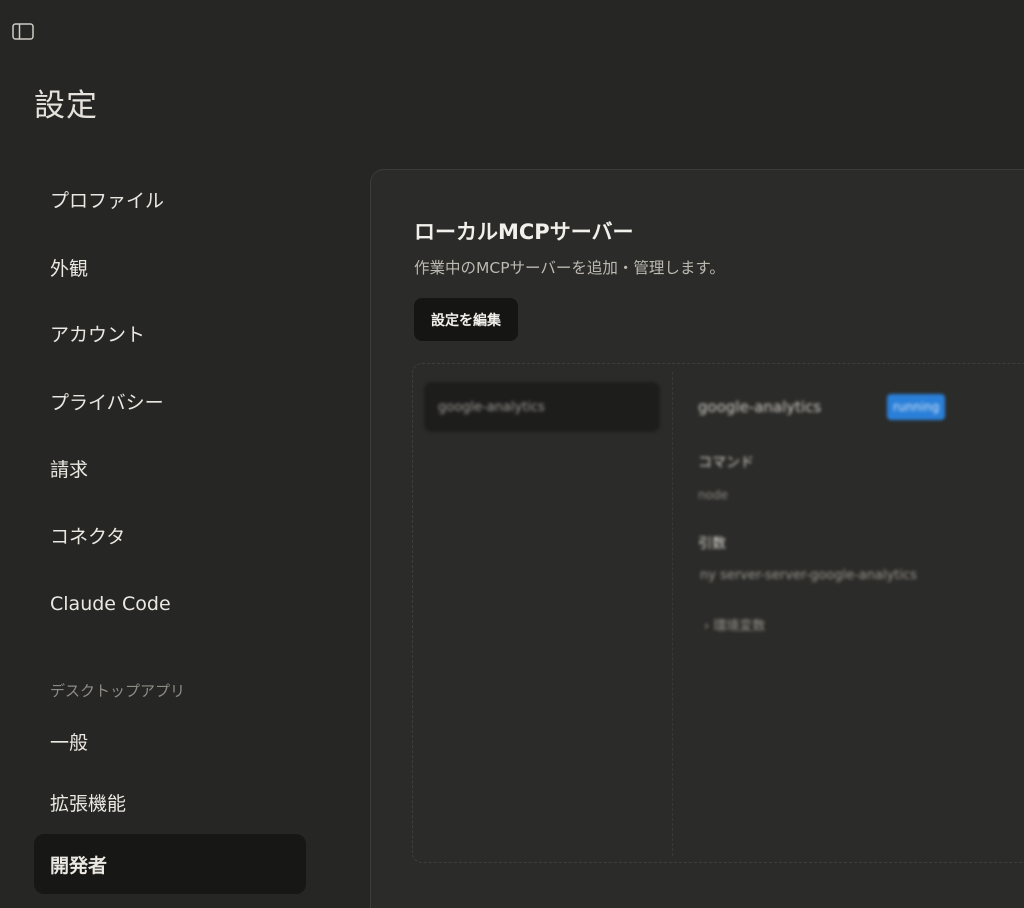 The height and width of the screenshot is (908, 1024). What do you see at coordinates (170, 199) in the screenshot?
I see `nav-item-profile: プロファイル` at bounding box center [170, 199].